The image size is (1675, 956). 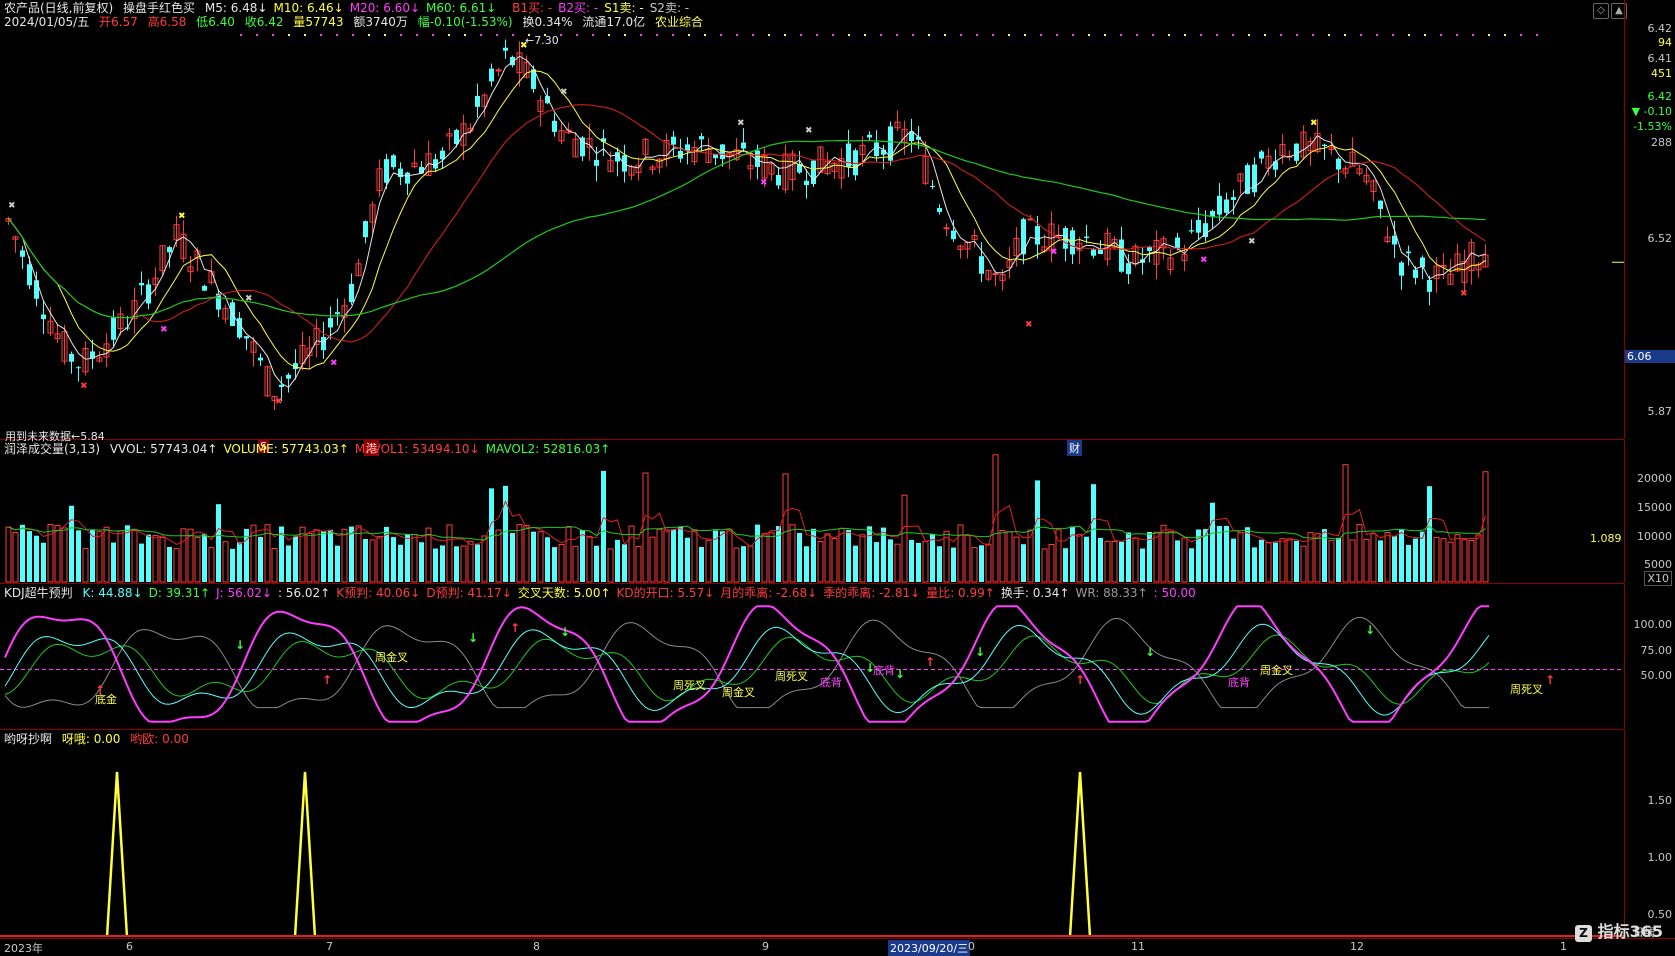 I want to click on date-axis: 2023年 6 7 8 9 2023/09/20/三 0 11 12 1 日线, so click(x=837, y=941).